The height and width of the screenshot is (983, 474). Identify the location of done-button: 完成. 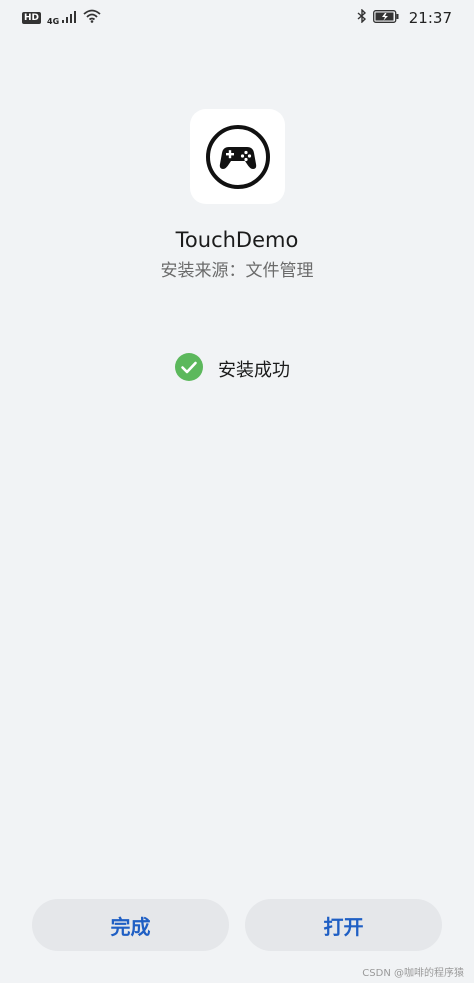
(130, 925).